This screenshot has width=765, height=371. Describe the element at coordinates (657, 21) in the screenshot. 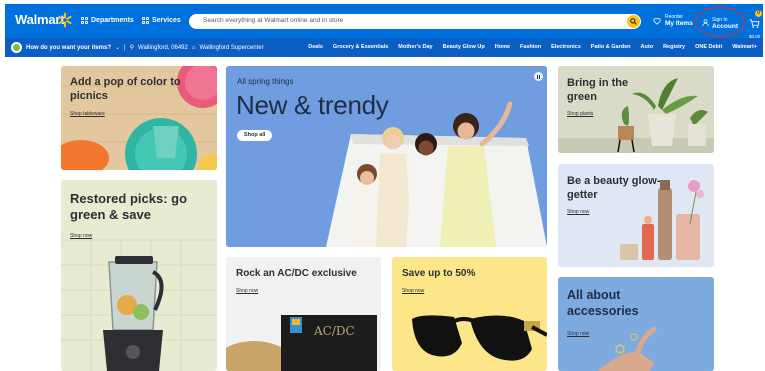

I see `heart-icon` at that location.